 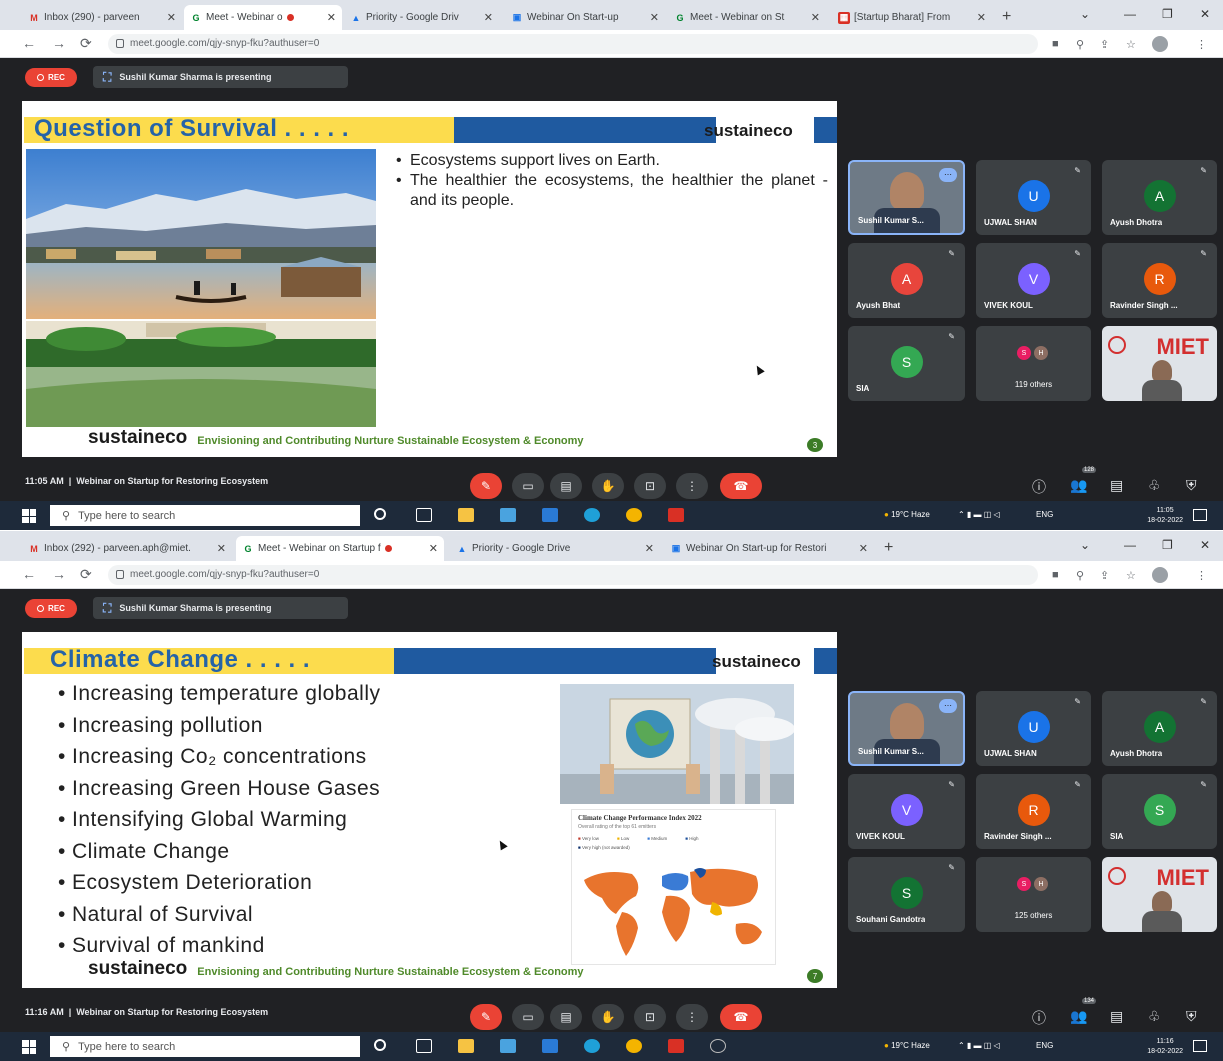 I want to click on url-field: meet.google.com/qjy-snyp-fku?authuser=0, so click(x=573, y=44).